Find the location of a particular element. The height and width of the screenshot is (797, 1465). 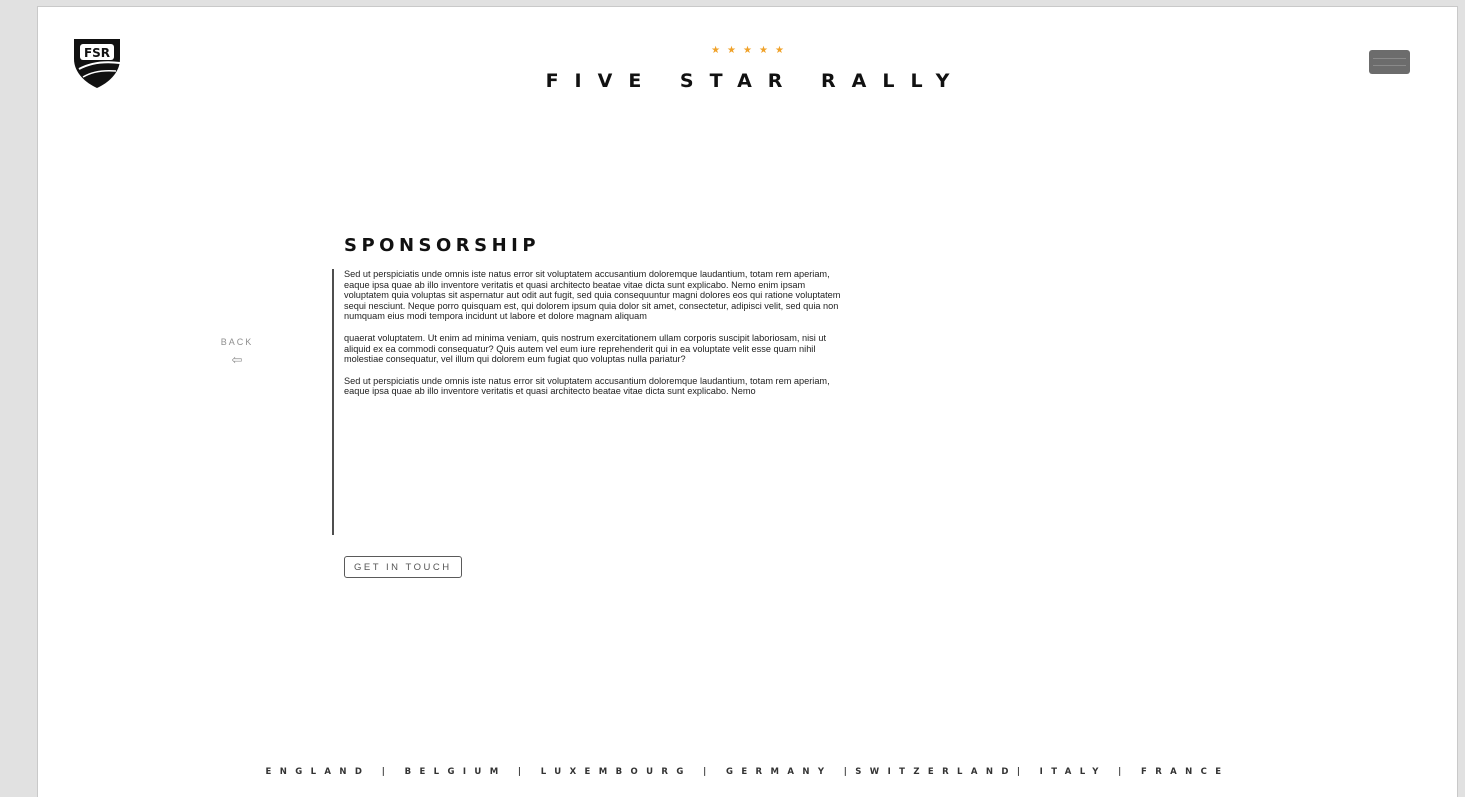

page-title: SPONSORSHIP is located at coordinates (442, 245).